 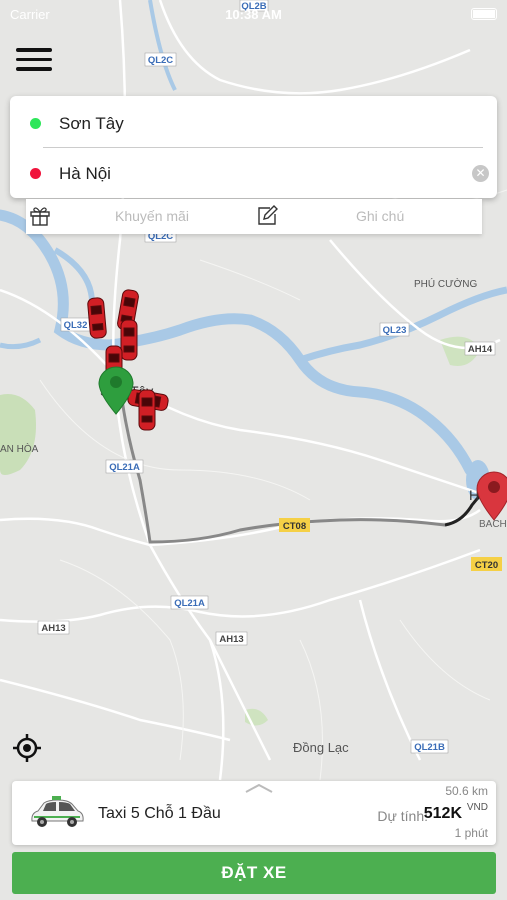 I want to click on vehicle-name: Taxi 5 Chỗ 1 Đầu, so click(x=159, y=813).